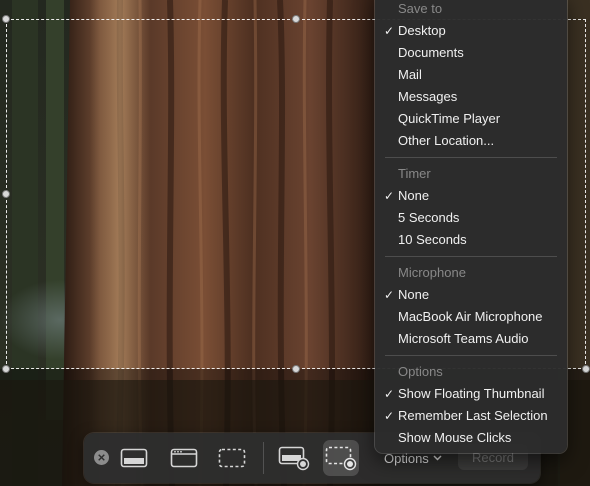 This screenshot has width=590, height=486. What do you see at coordinates (471, 295) in the screenshot?
I see `menu-item-microphone-none: ✓ None` at bounding box center [471, 295].